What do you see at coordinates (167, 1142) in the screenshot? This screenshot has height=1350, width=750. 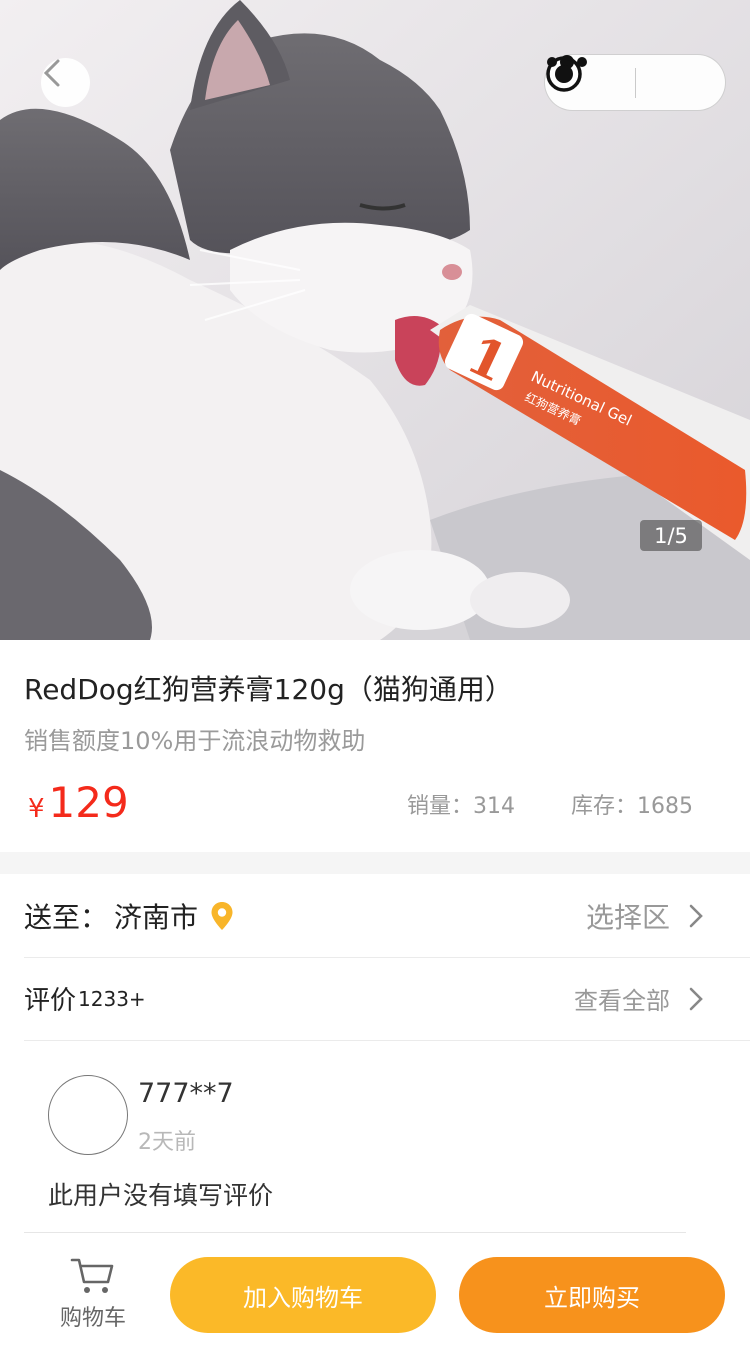 I see `review-time: 2天前` at bounding box center [167, 1142].